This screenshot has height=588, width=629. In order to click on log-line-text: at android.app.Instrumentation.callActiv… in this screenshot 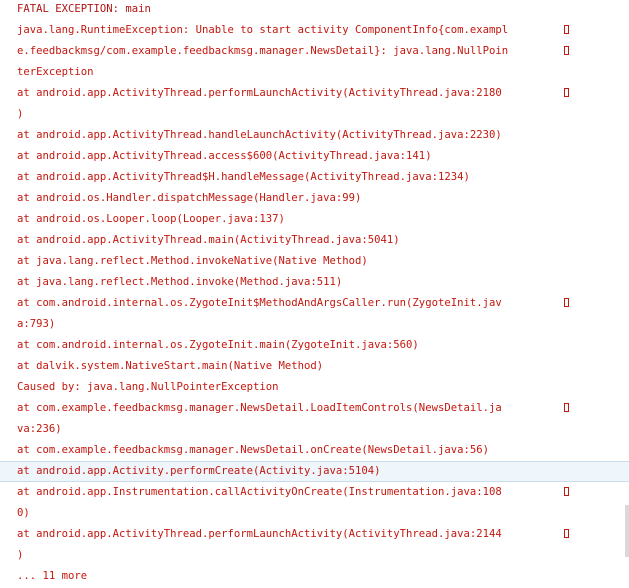, I will do `click(259, 492)`.